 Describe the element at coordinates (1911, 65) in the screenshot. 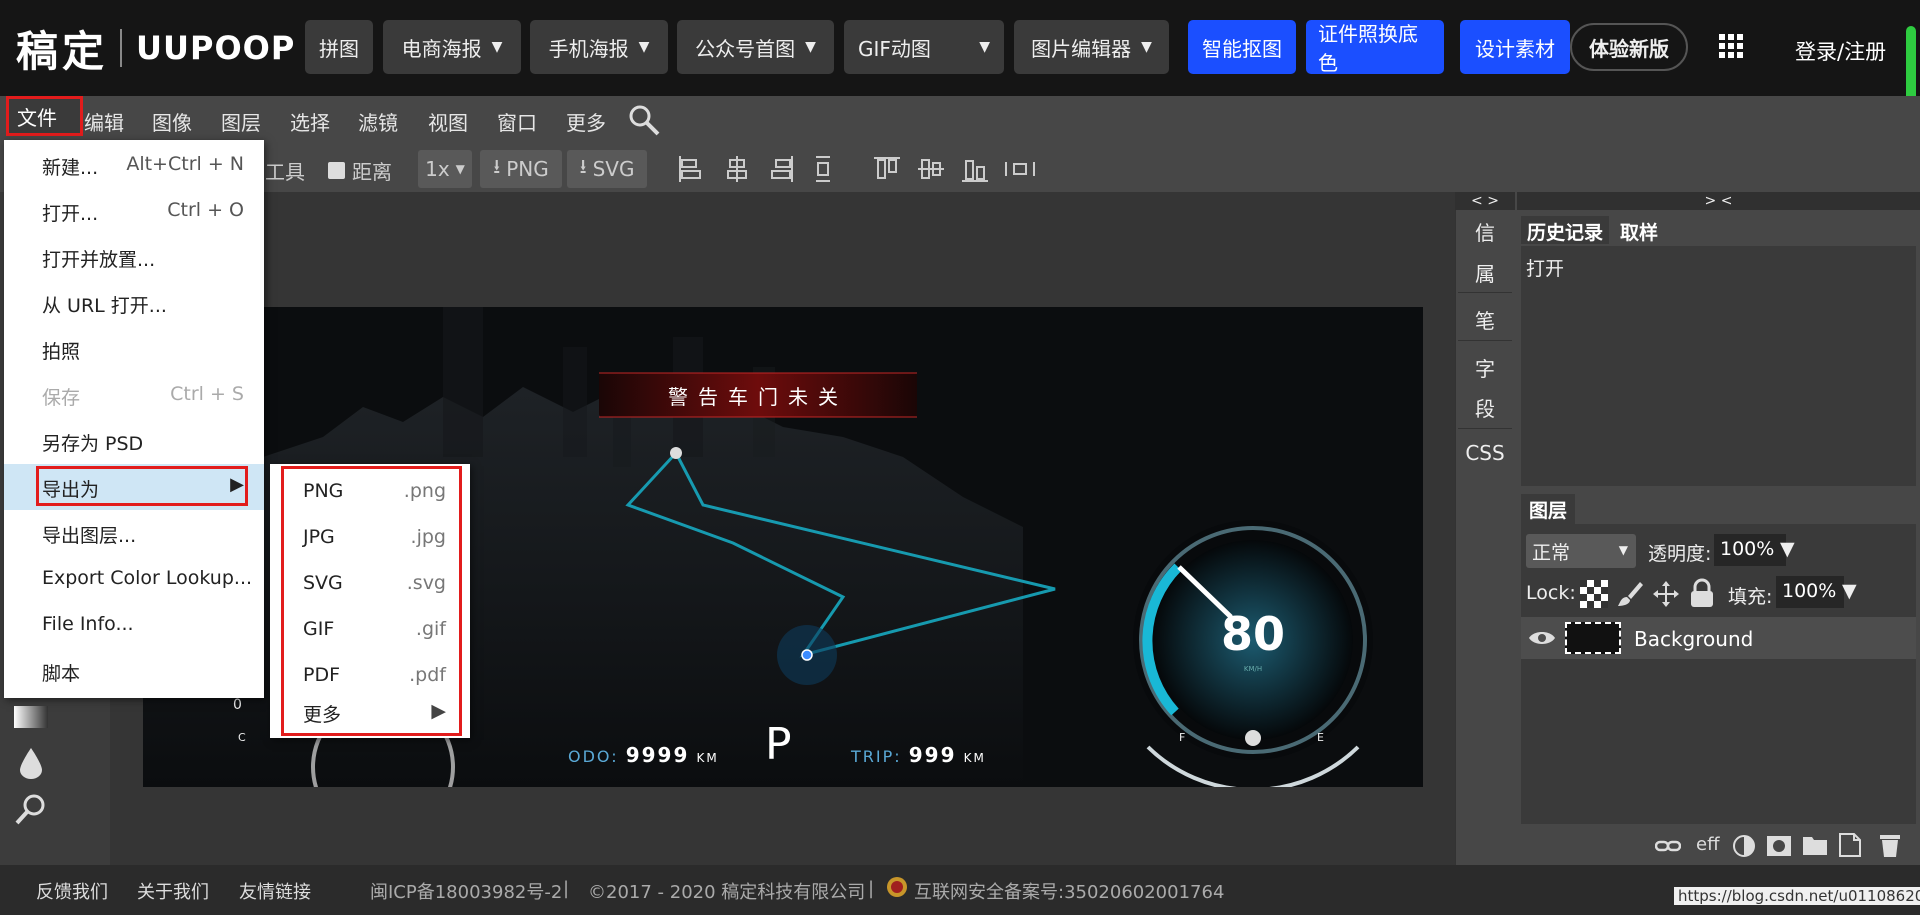

I see `page-scrollbar` at that location.